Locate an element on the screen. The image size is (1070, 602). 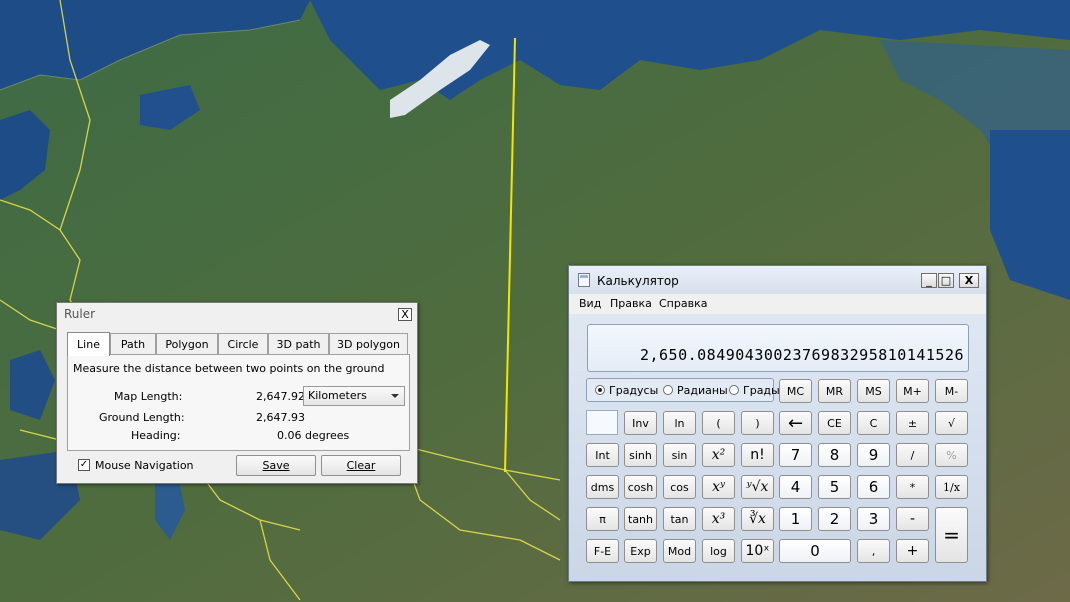
x-cubed-button: x³ is located at coordinates (718, 519).